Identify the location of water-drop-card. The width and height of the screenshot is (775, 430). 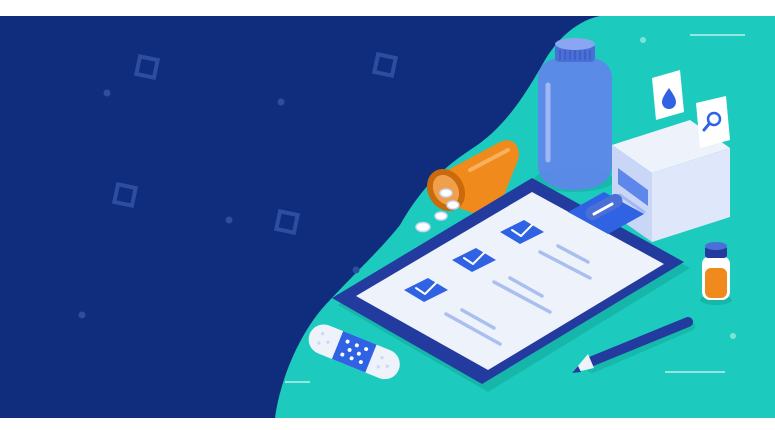
(668, 95).